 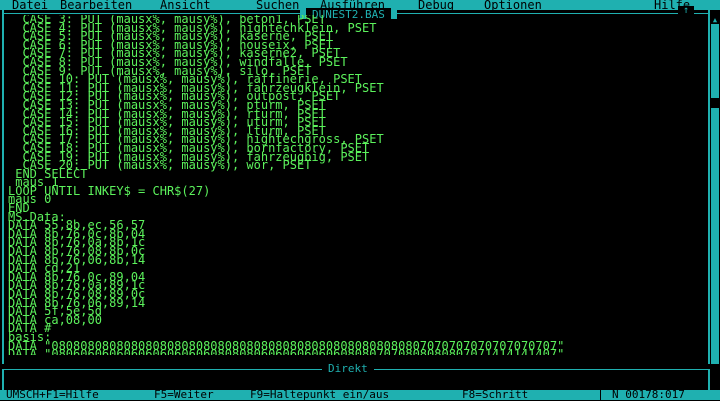 What do you see at coordinates (436, 5) in the screenshot?
I see `menu-debug: Debug` at bounding box center [436, 5].